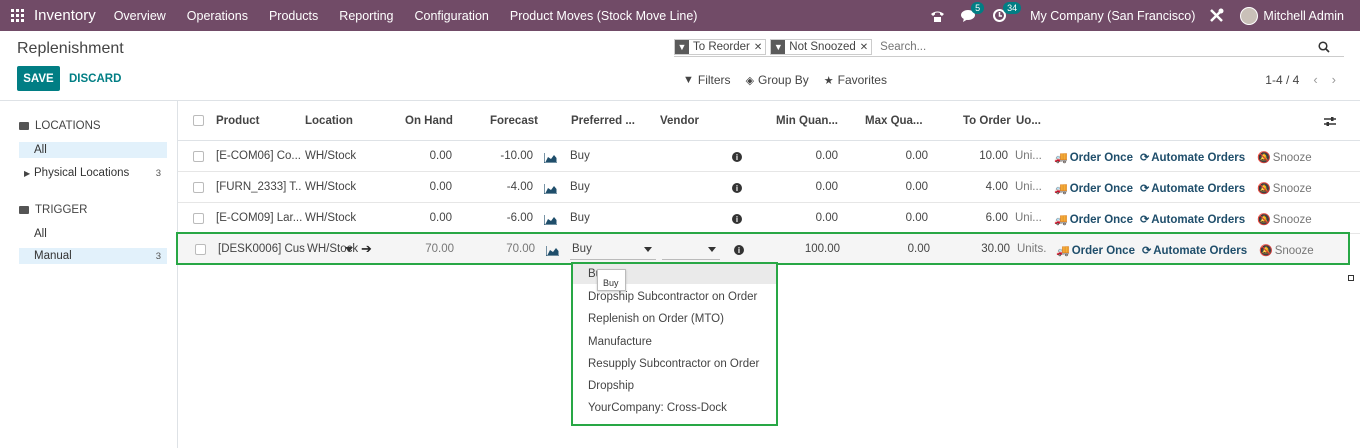  What do you see at coordinates (707, 80) in the screenshot?
I see `filters-button: ▼ Filters` at bounding box center [707, 80].